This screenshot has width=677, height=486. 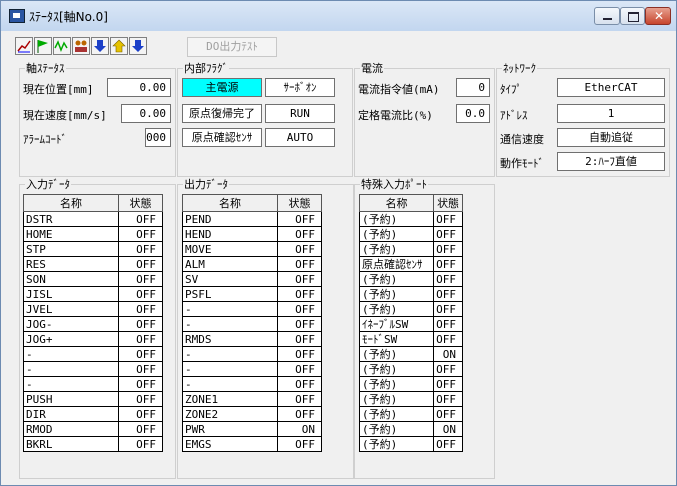 I want to click on signal-name: RMDS, so click(x=230, y=339).